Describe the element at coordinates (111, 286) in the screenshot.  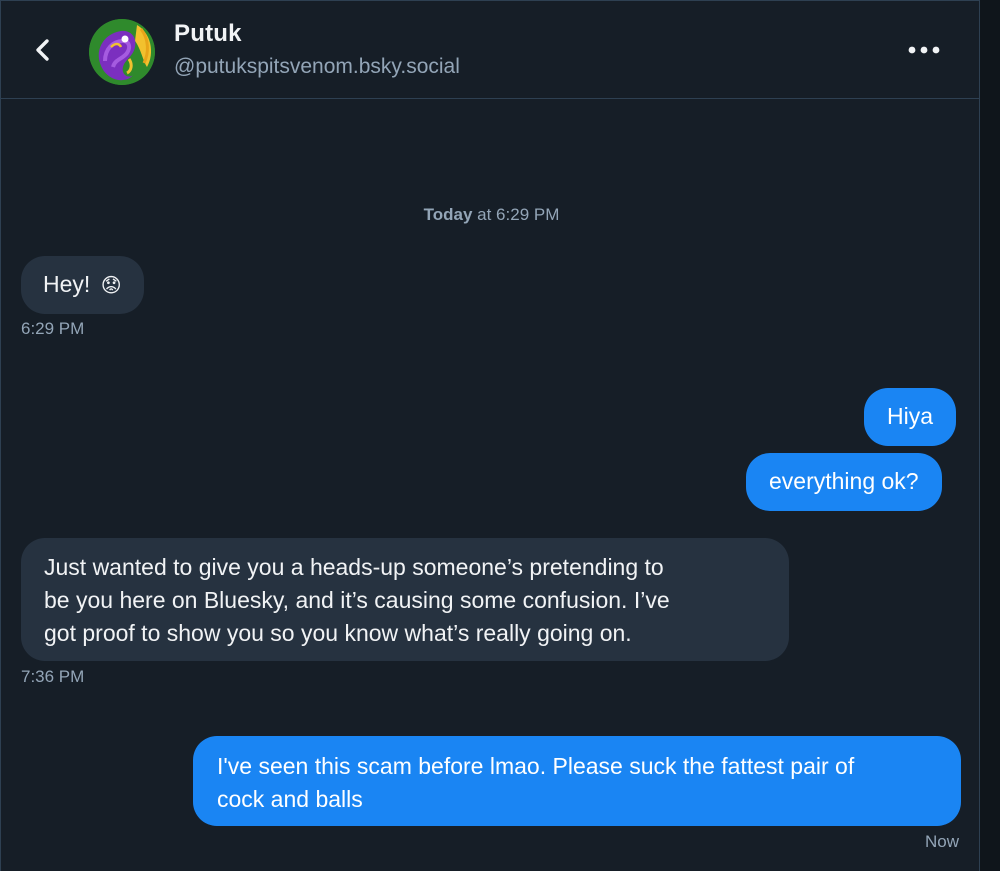
I see `worried-face-emoji: 😟` at that location.